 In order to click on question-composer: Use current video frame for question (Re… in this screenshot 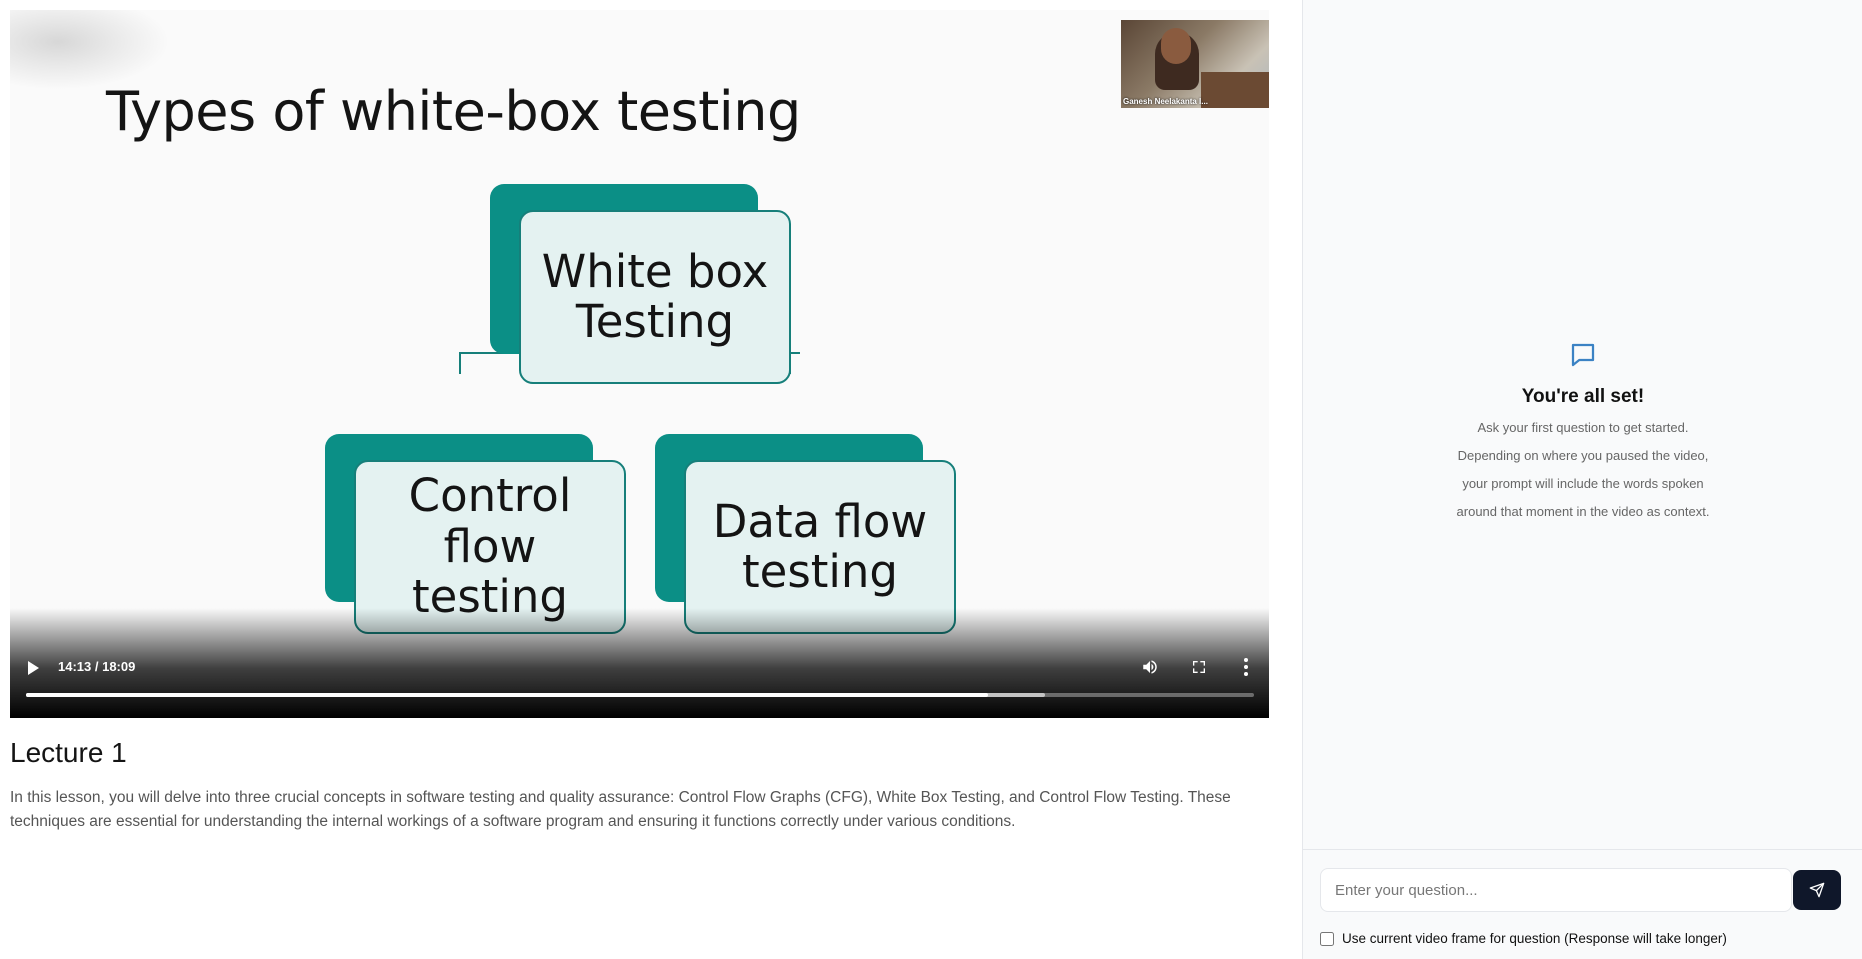, I will do `click(1582, 904)`.